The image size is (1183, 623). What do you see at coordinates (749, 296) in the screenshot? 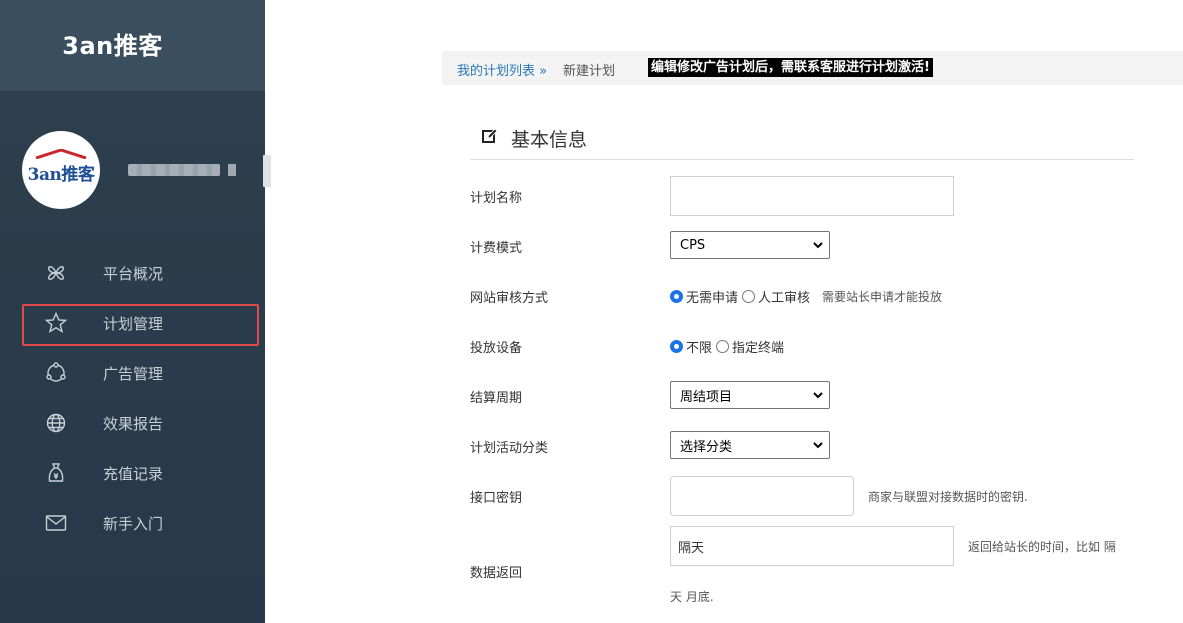
I see `review-manual-radio` at bounding box center [749, 296].